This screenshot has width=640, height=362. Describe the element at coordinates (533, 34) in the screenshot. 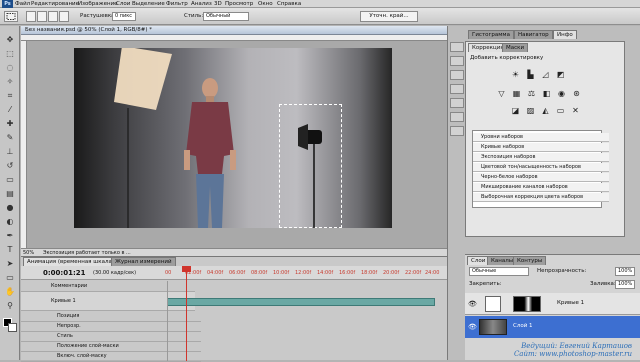

I see `tab-navigator: Навигатор` at that location.